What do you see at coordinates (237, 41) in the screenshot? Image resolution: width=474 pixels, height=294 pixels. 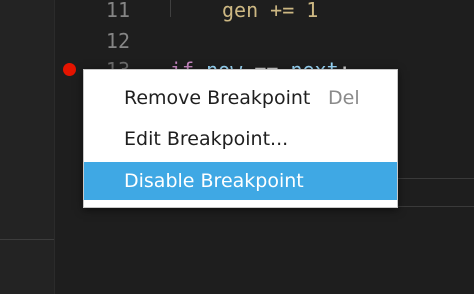 I see `code-line-12: 12` at bounding box center [237, 41].